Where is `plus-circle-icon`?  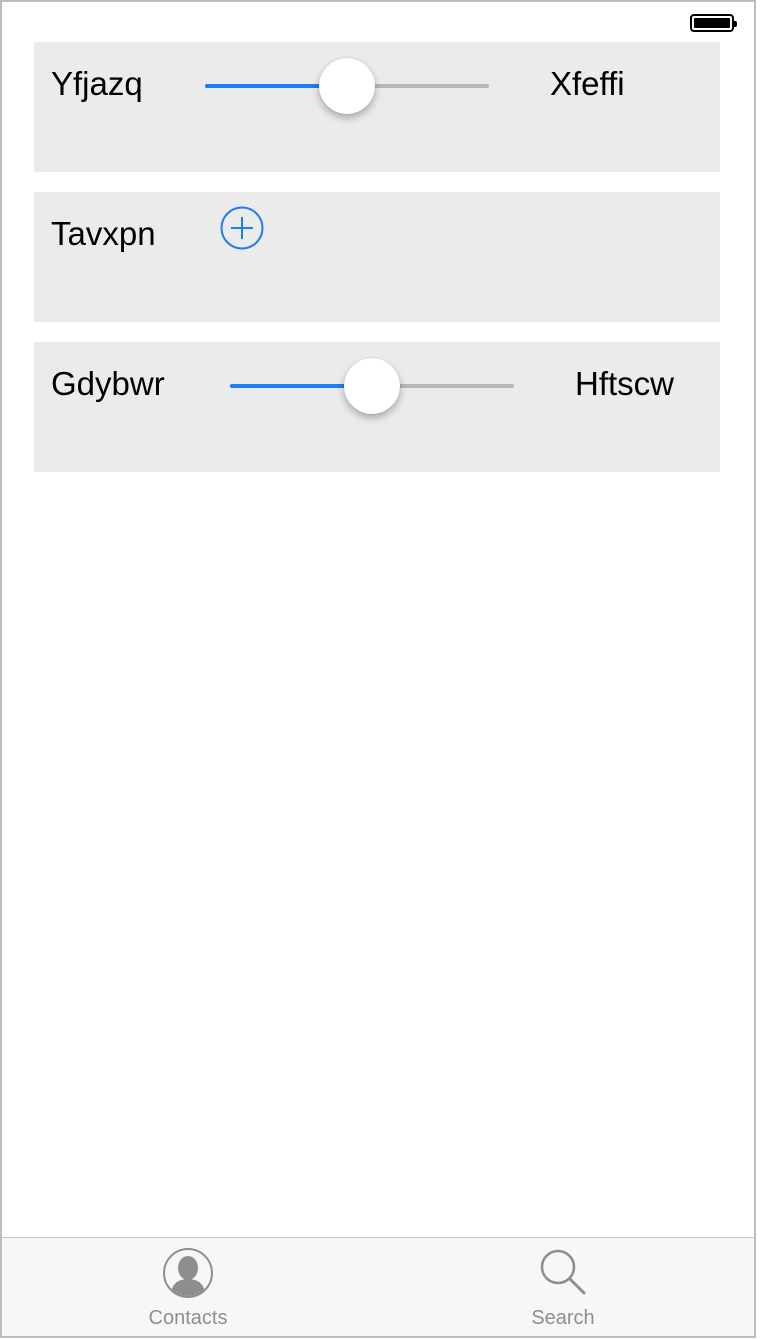
plus-circle-icon is located at coordinates (242, 228).